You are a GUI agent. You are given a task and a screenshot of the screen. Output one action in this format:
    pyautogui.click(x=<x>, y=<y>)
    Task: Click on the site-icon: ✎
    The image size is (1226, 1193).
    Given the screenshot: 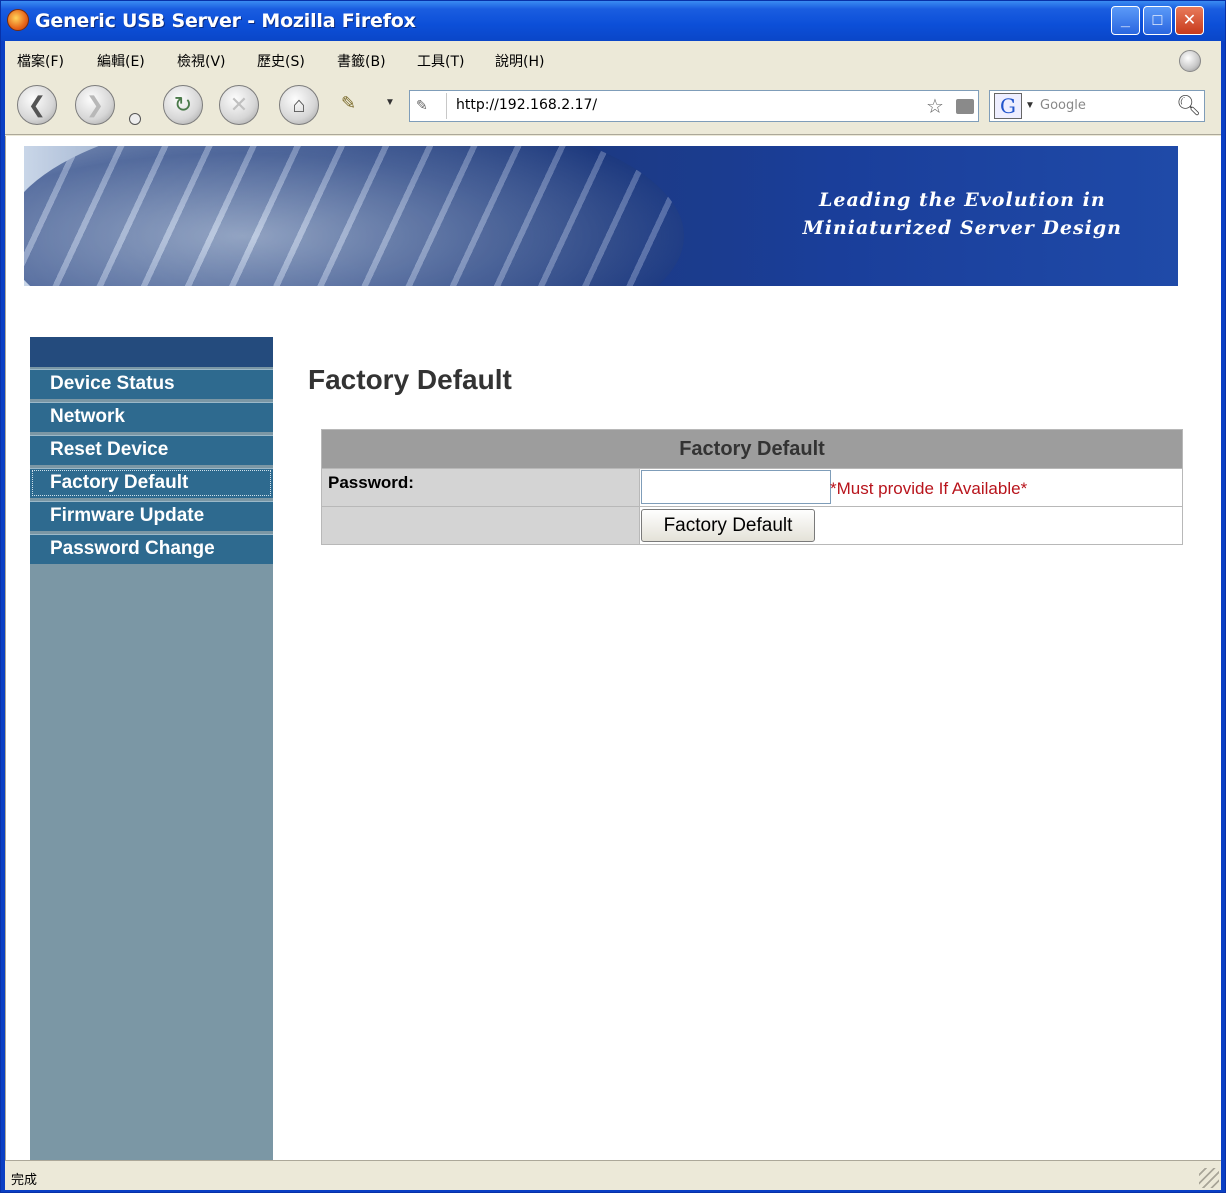 What is the action you would take?
    pyautogui.click(x=422, y=105)
    